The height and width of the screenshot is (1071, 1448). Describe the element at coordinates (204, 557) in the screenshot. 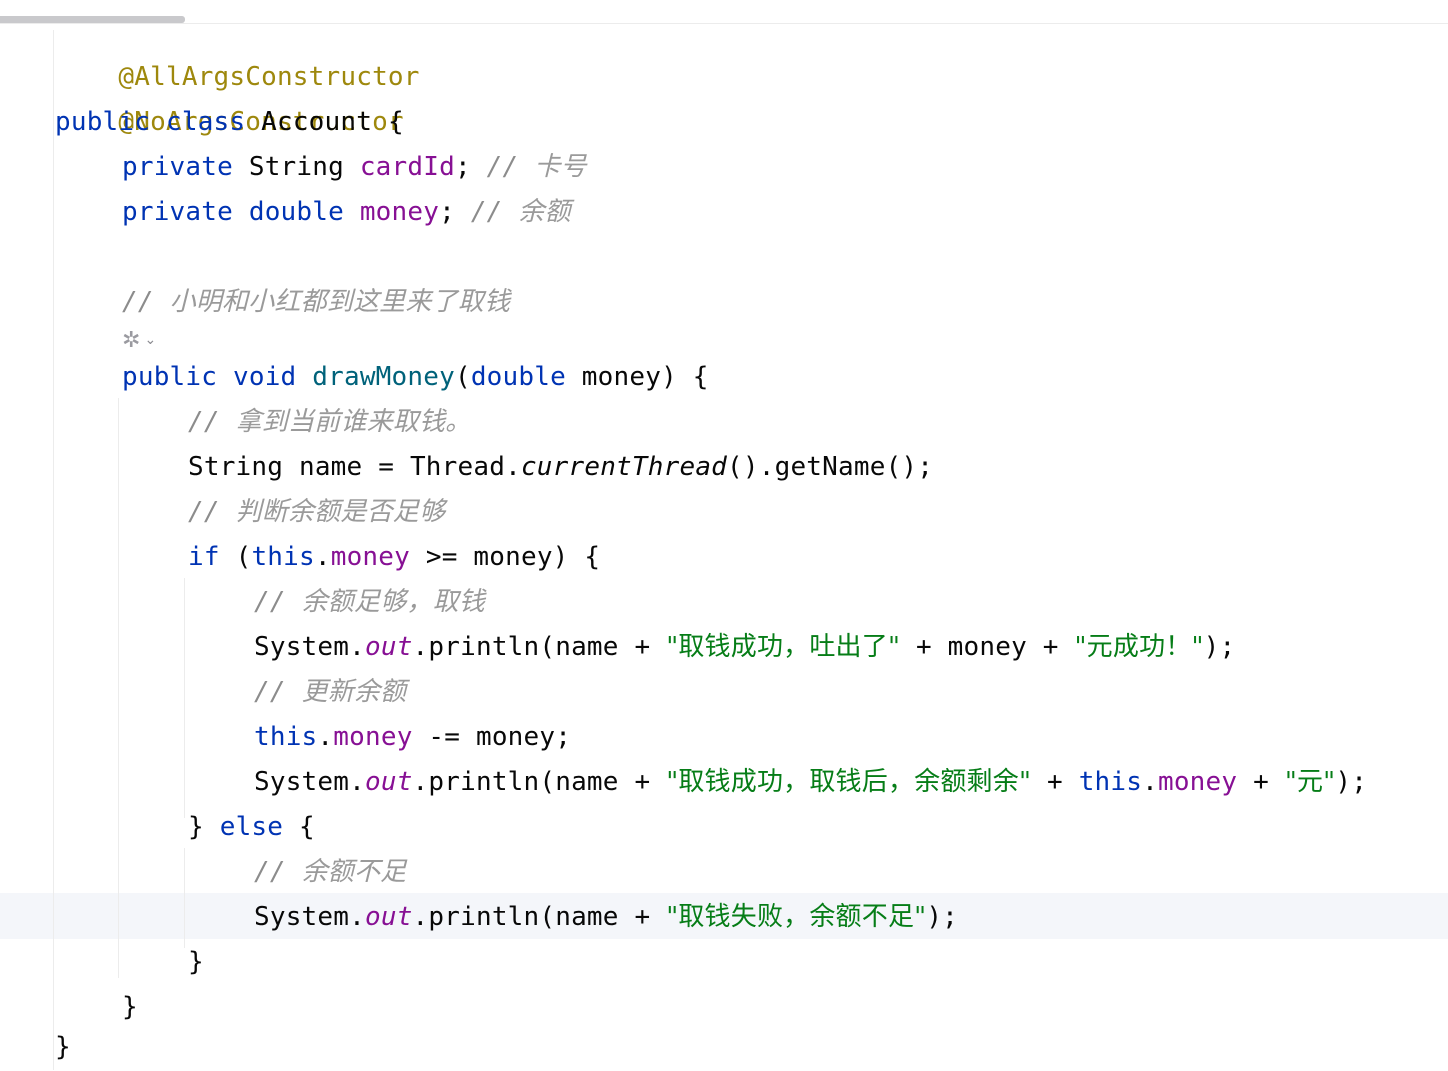

I see `keyword: if` at that location.